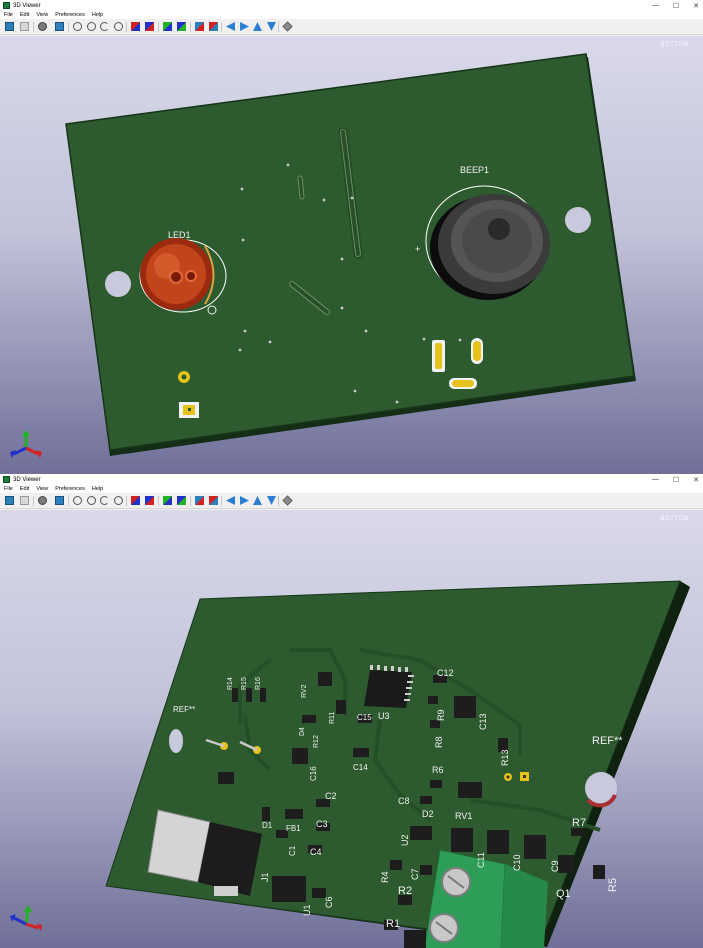 This screenshot has width=703, height=948. Describe the element at coordinates (441, 715) in the screenshot. I see `r9-label: R9` at that location.